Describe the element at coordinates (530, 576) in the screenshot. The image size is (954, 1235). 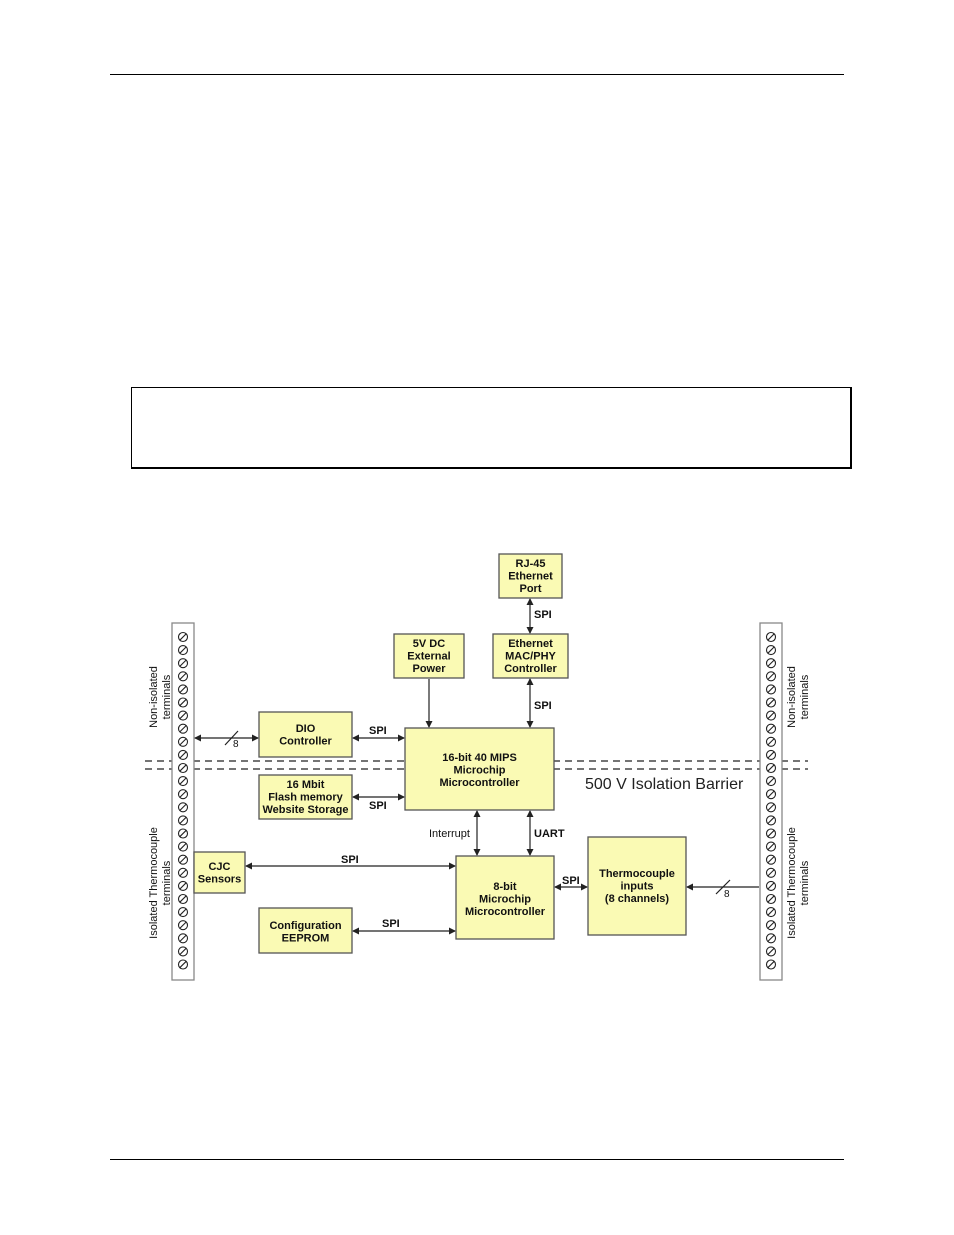
I see `rj45-port-block: RJ-45 Ethernet Port` at that location.